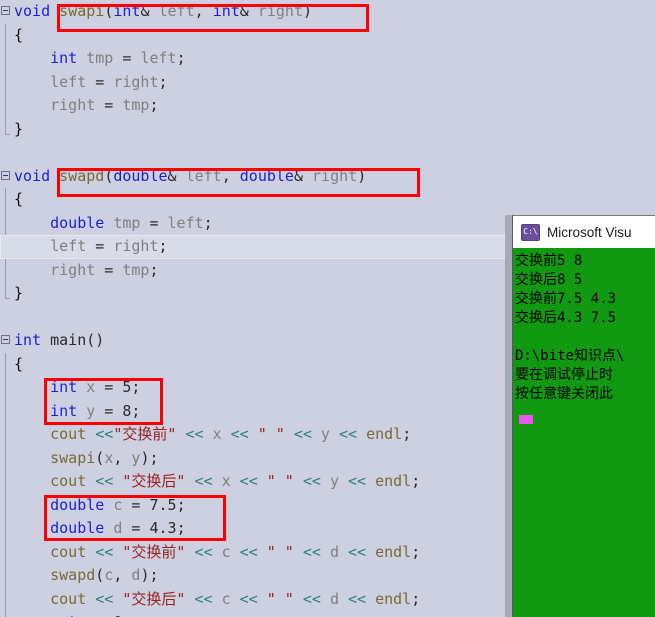 This screenshot has height=617, width=655. Describe the element at coordinates (136, 269) in the screenshot. I see `code-token: tmp` at that location.